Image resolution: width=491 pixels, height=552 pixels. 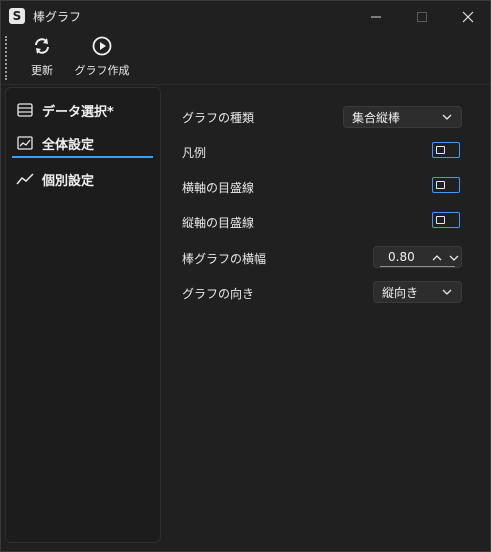 What do you see at coordinates (218, 188) in the screenshot?
I see `x-gridlines-label: 横軸の目盛線` at bounding box center [218, 188].